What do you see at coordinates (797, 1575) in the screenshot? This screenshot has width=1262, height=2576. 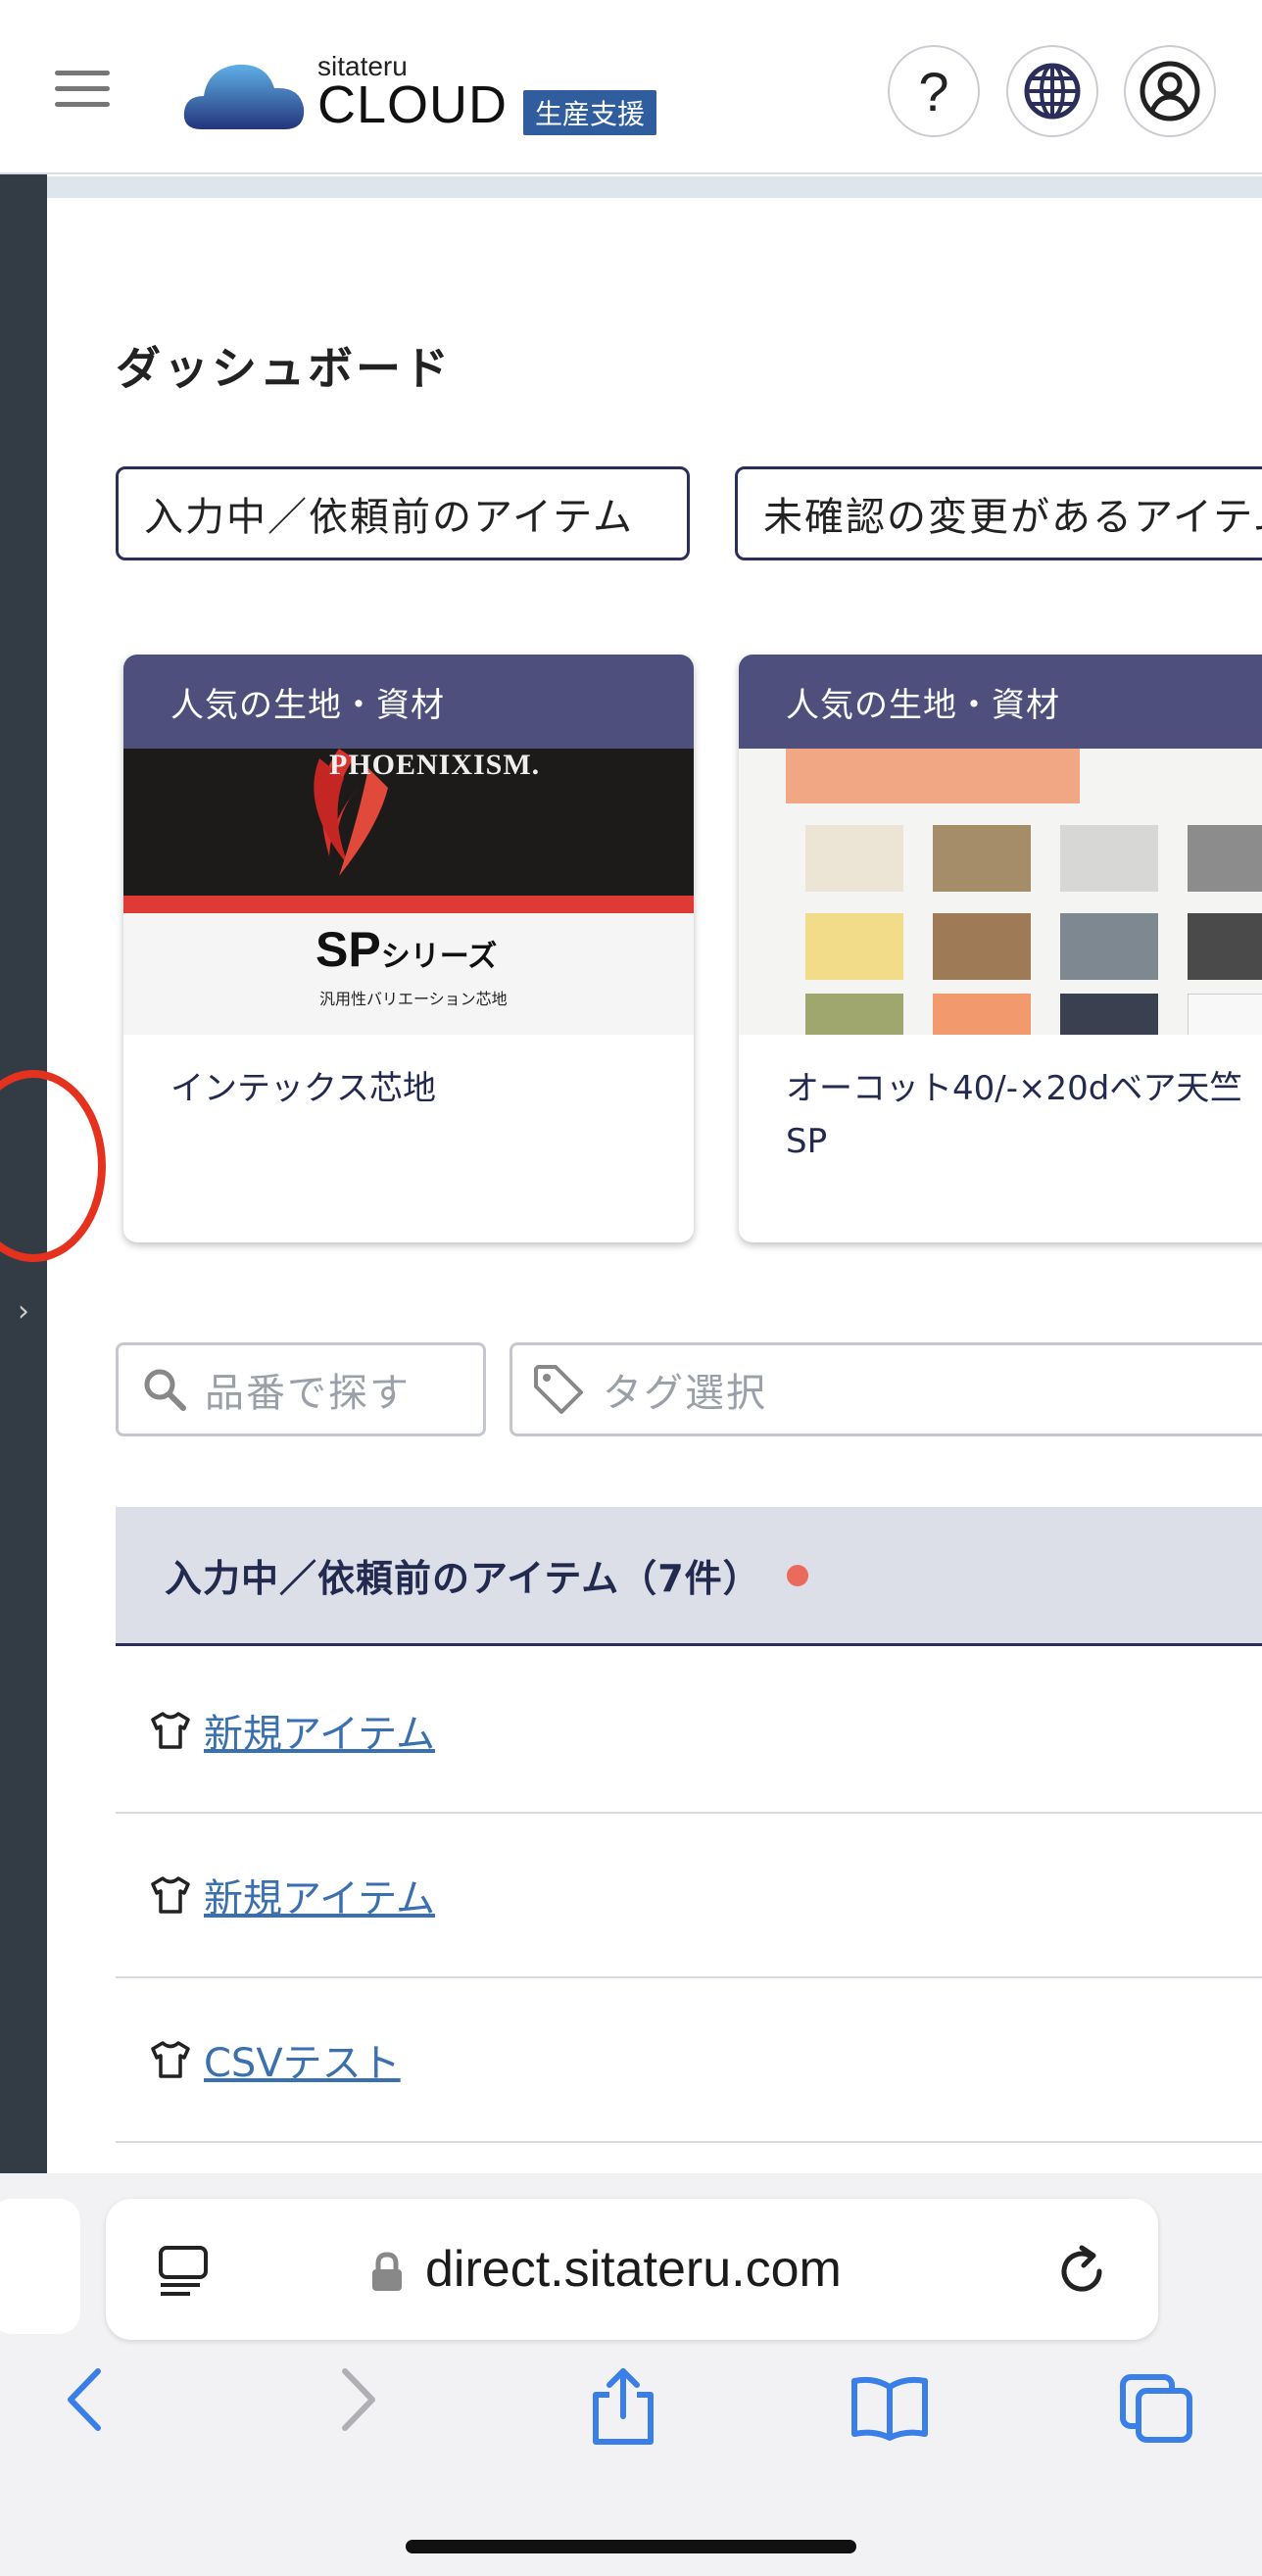 I see `status-dot` at bounding box center [797, 1575].